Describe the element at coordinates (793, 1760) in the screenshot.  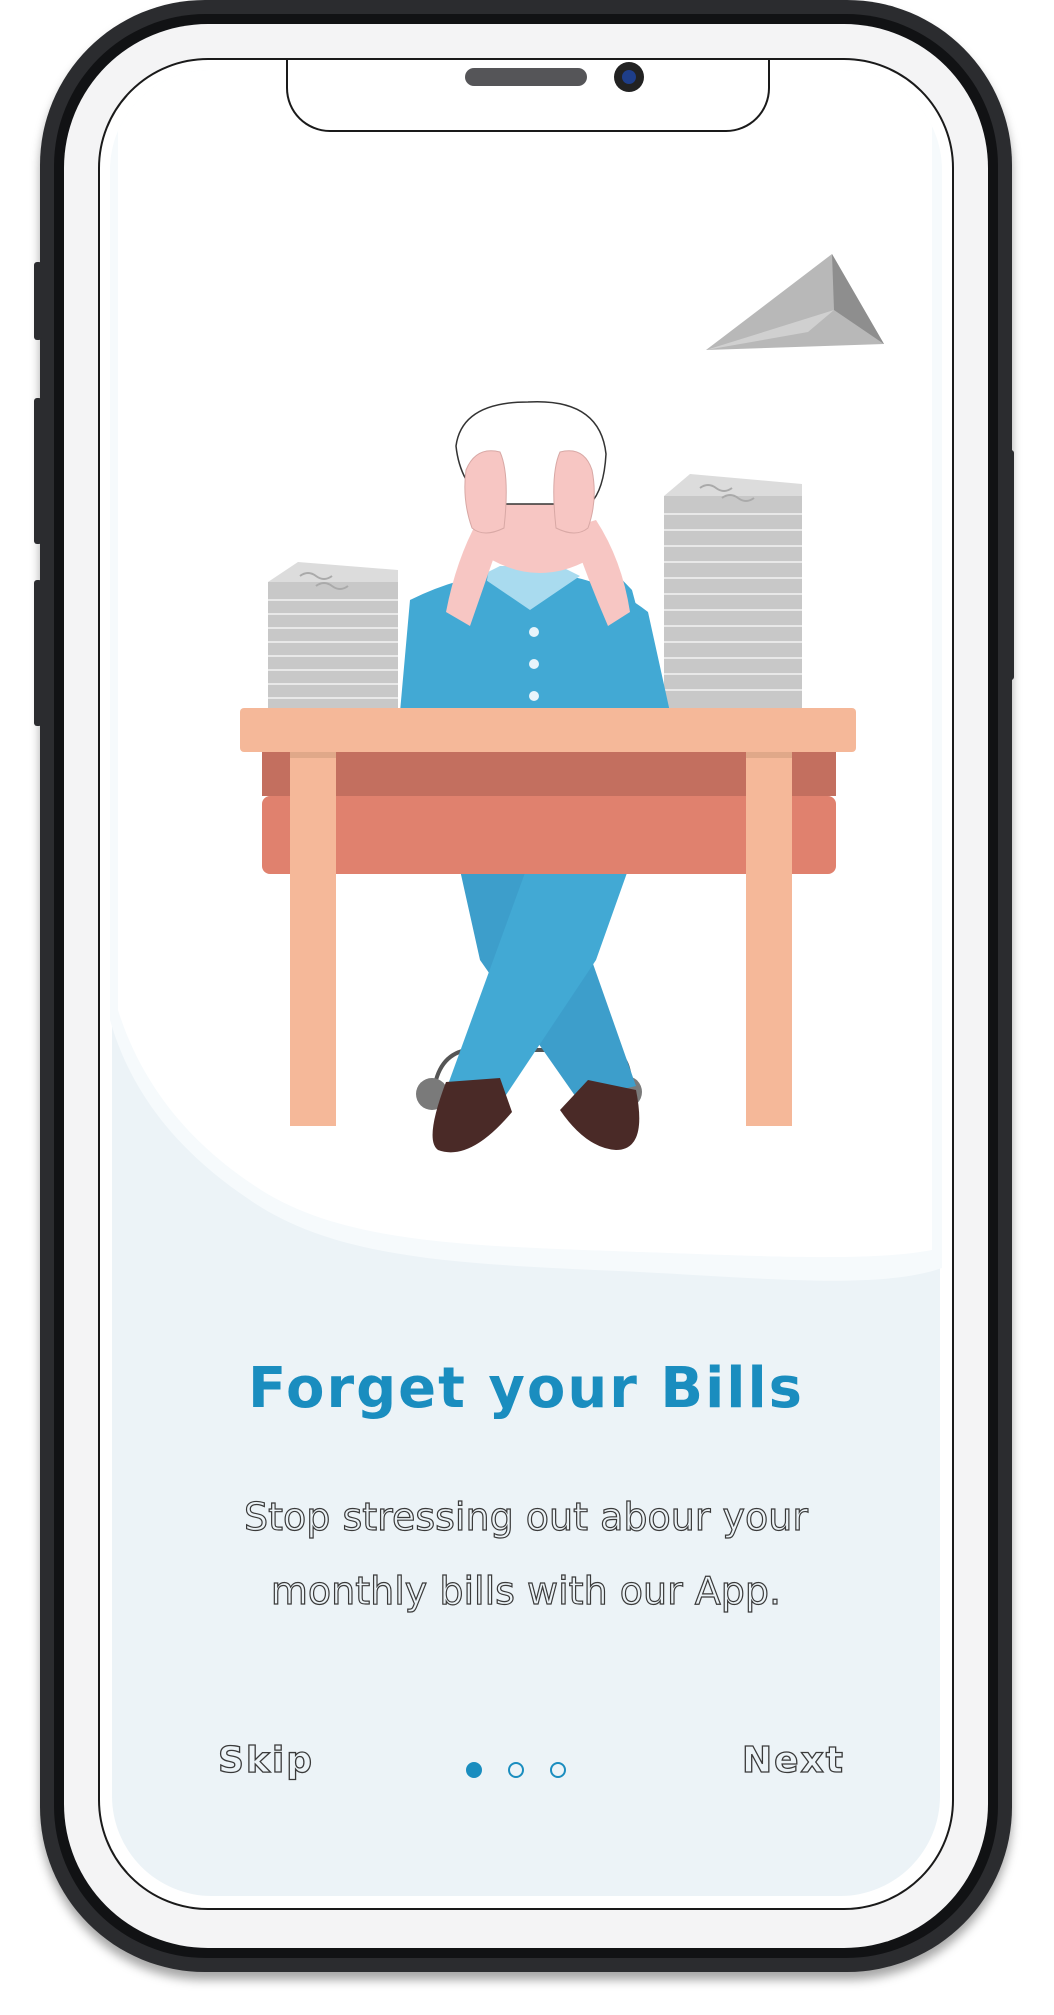
I see `next-button: Next` at that location.